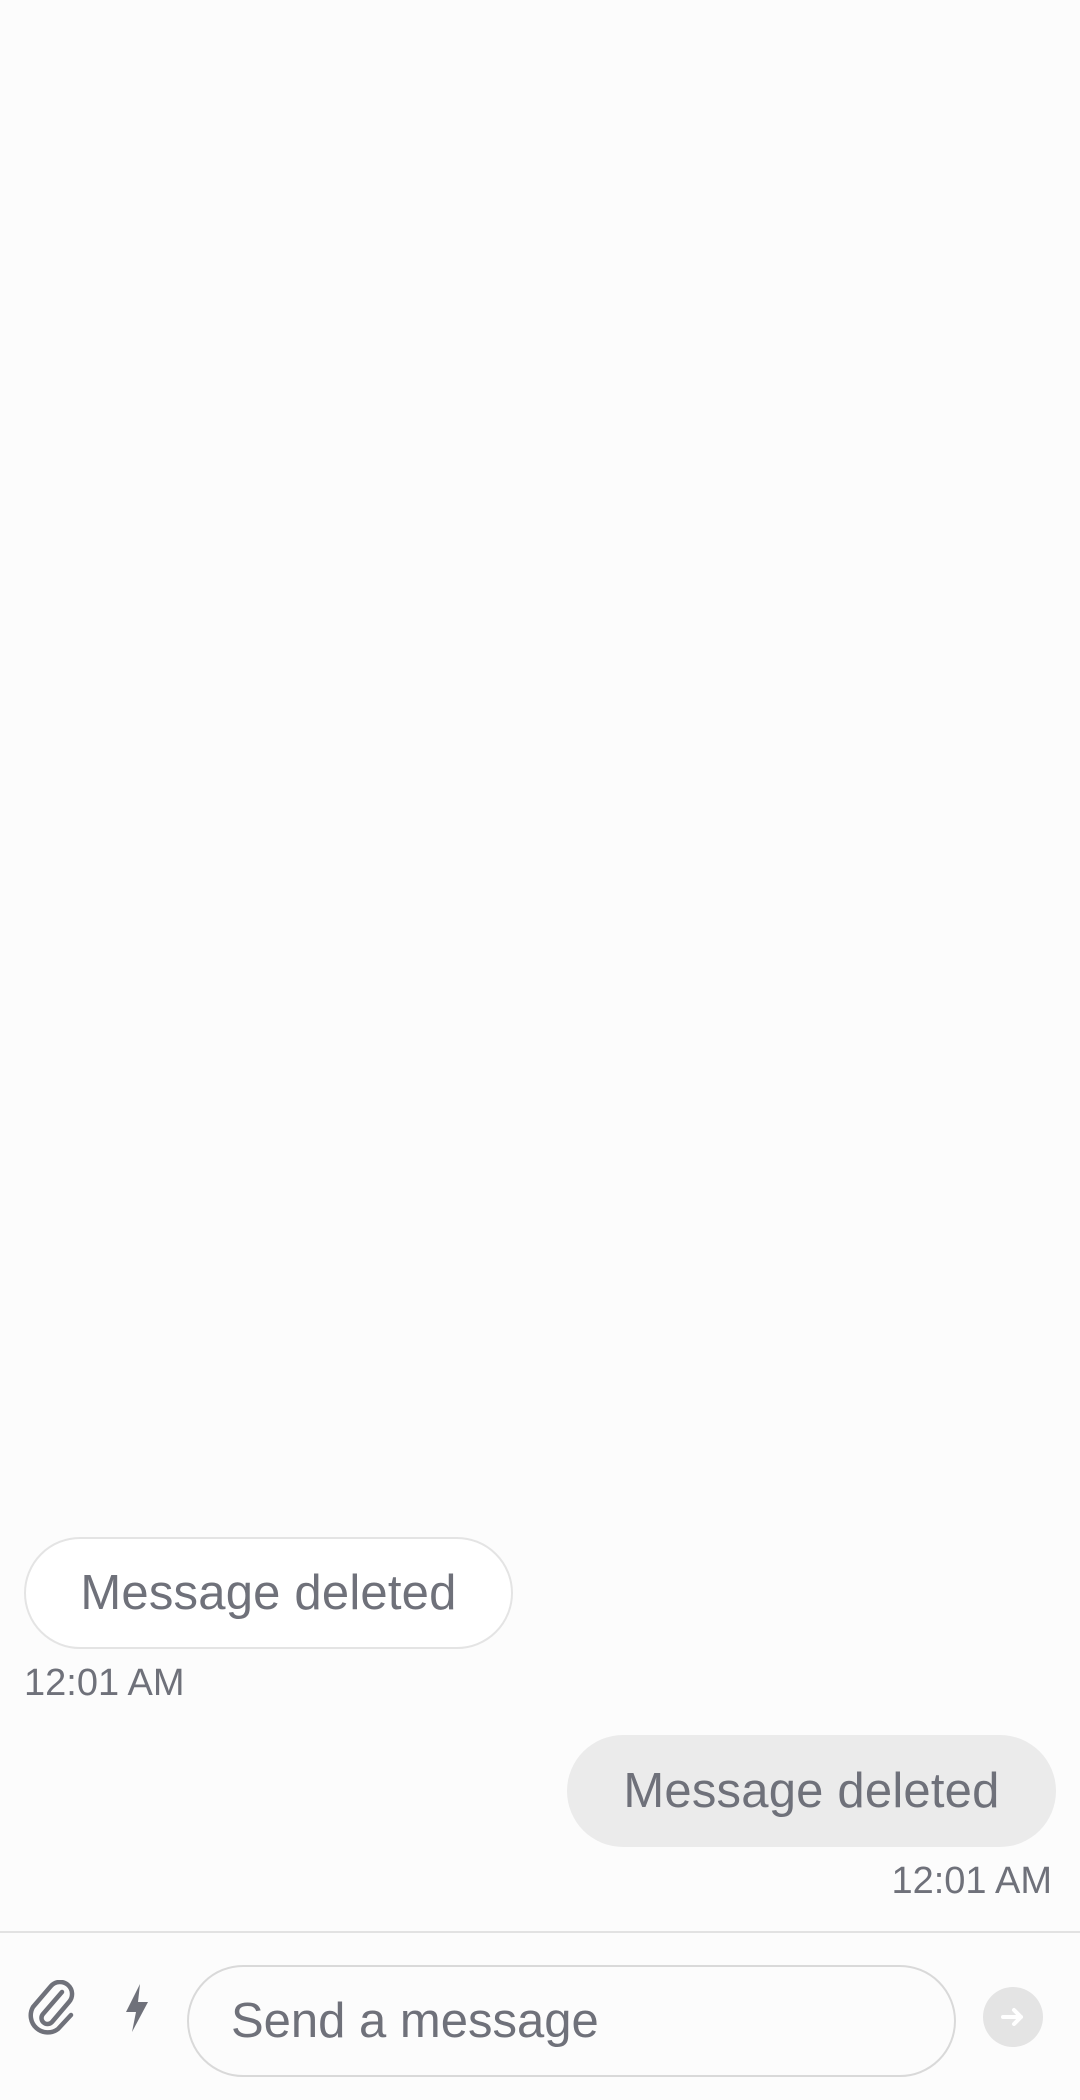 This screenshot has height=2100, width=1080. I want to click on message-input-container, so click(571, 2021).